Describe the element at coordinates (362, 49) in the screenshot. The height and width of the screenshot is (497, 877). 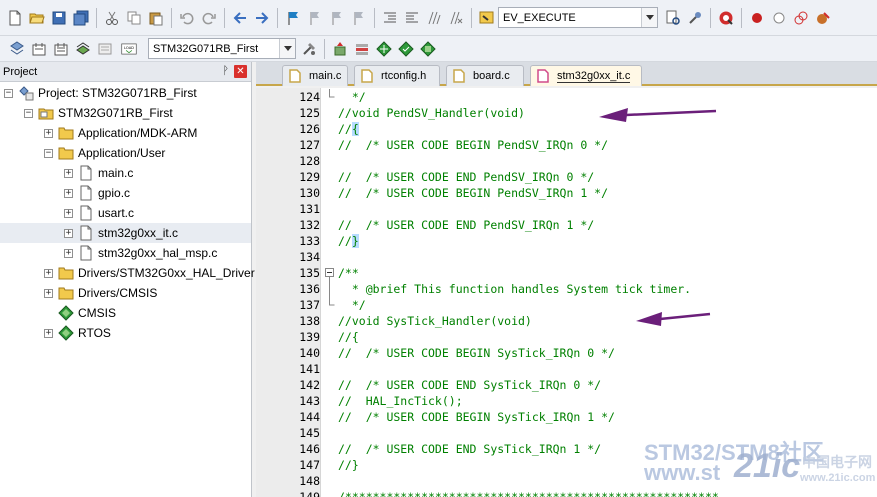
I see `manage-components-icon` at that location.